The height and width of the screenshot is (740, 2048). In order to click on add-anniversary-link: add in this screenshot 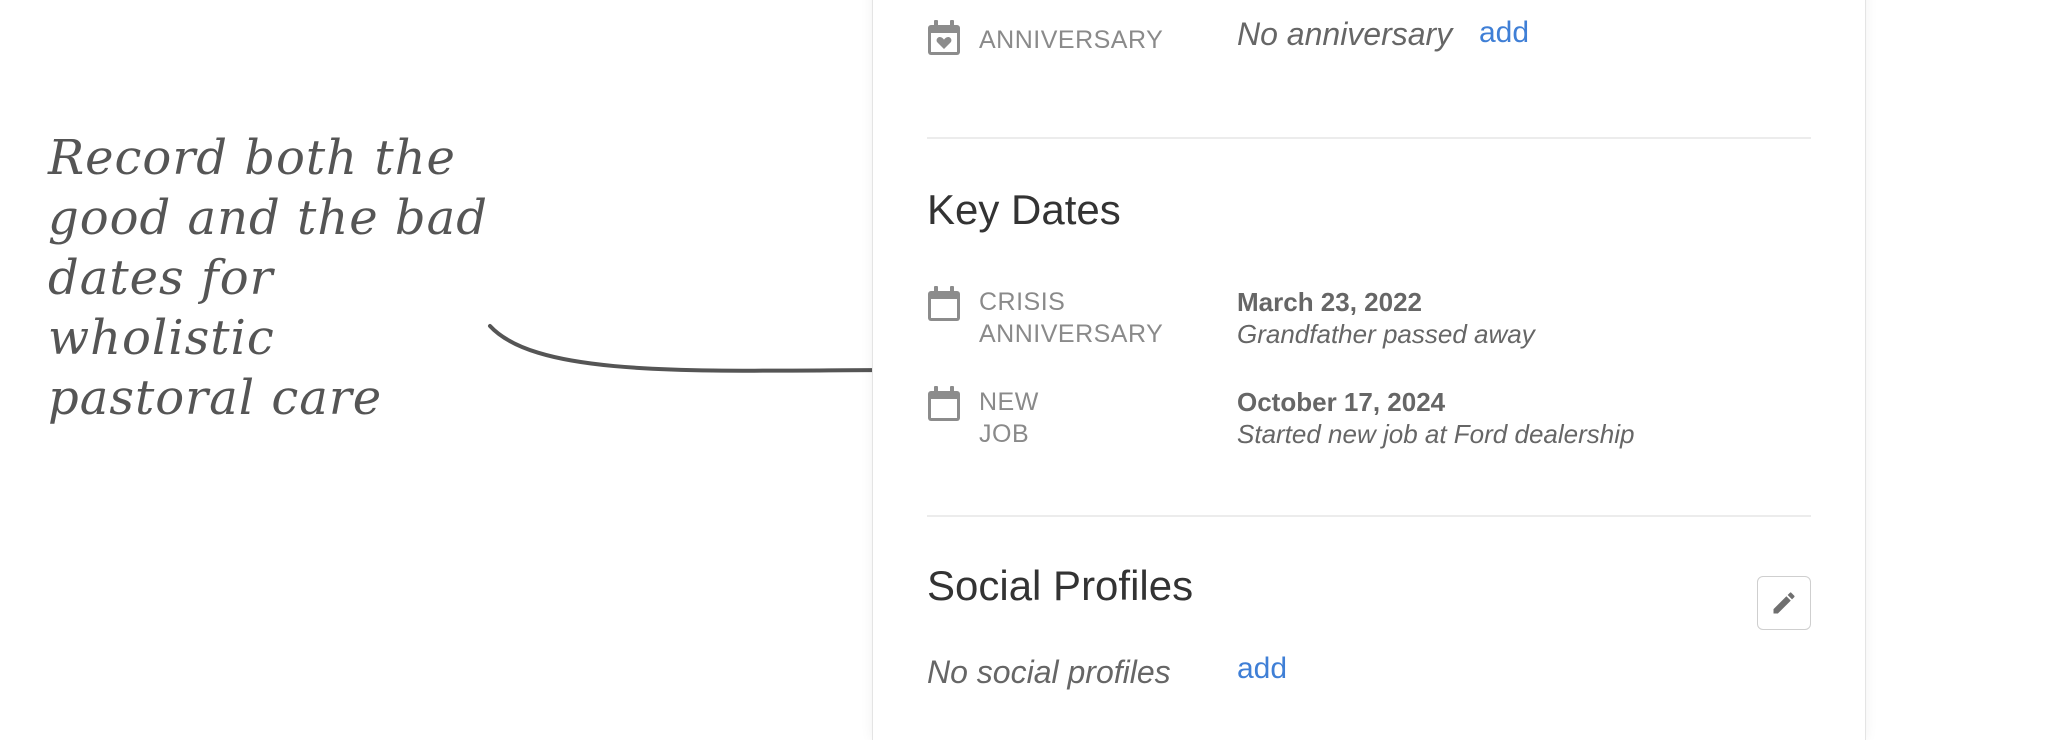, I will do `click(1504, 33)`.